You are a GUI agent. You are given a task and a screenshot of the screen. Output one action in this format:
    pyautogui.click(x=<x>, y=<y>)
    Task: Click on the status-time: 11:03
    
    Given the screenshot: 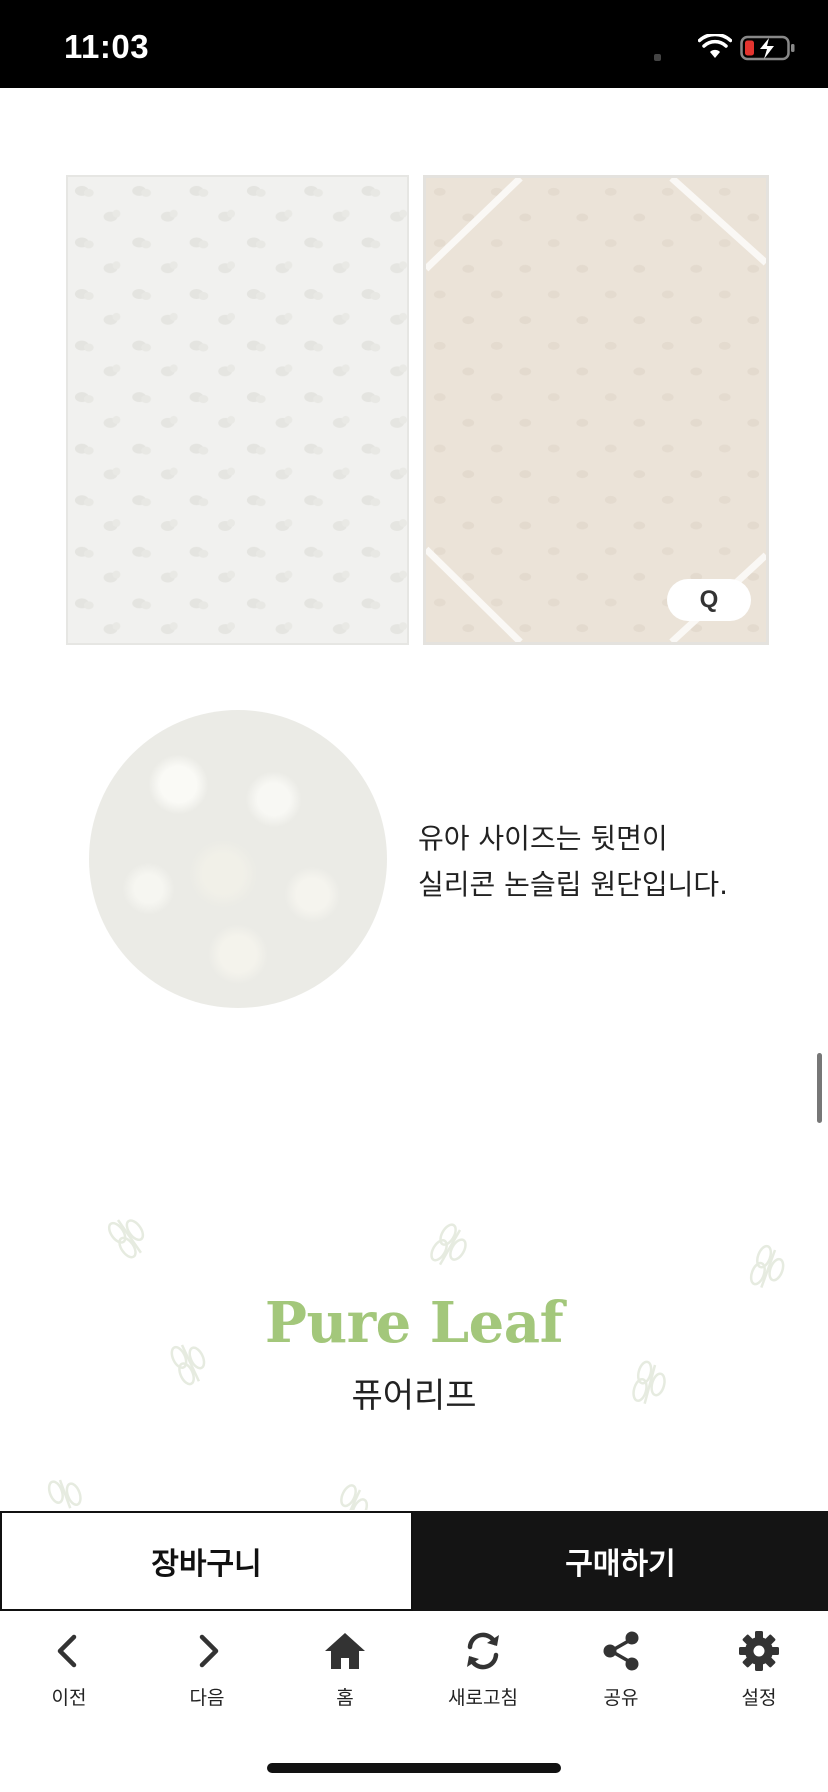 What is the action you would take?
    pyautogui.click(x=107, y=46)
    